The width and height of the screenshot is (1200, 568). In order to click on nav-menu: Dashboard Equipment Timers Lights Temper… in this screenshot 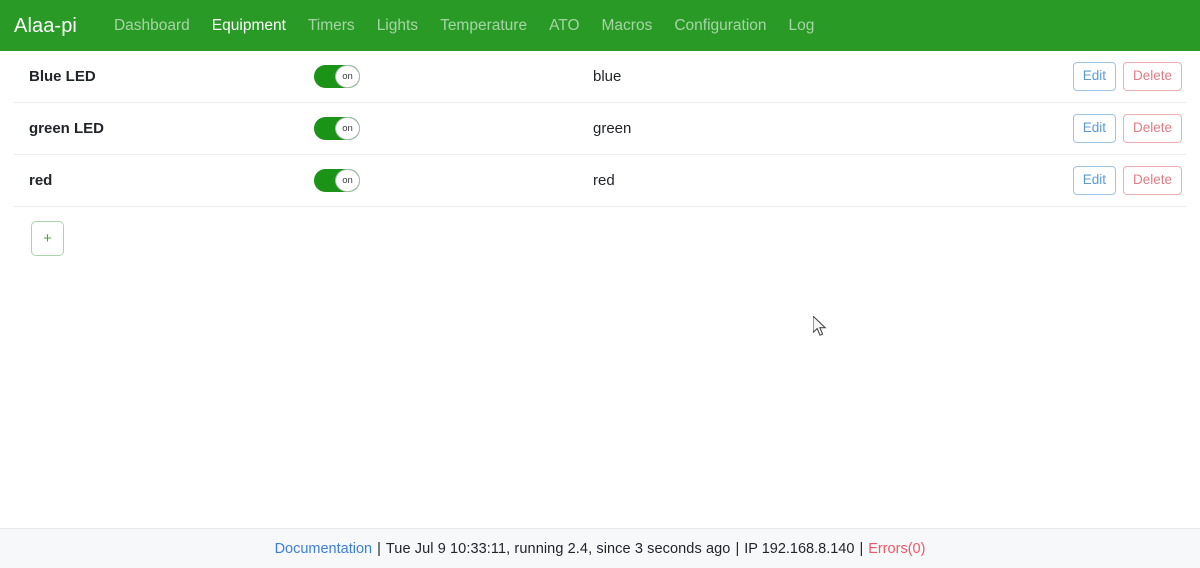, I will do `click(464, 26)`.